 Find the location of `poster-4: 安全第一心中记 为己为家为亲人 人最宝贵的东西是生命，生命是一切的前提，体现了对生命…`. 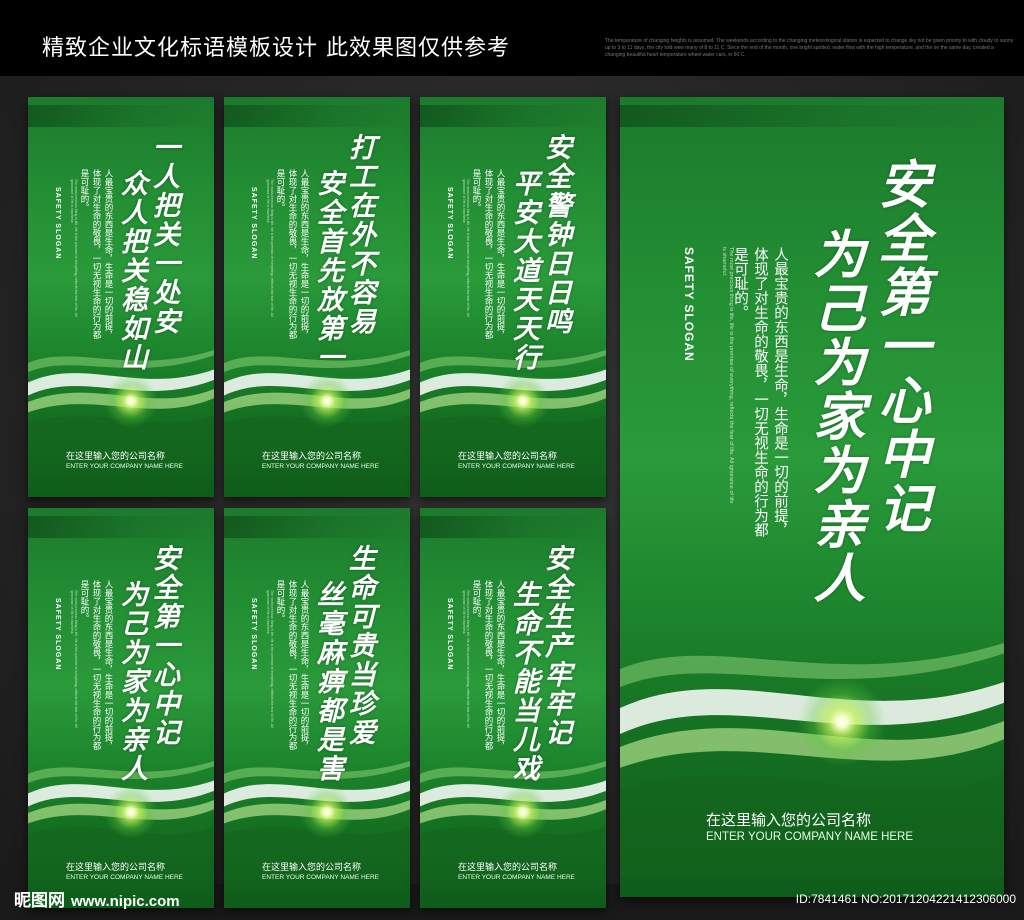

poster-4: 安全第一心中记 为己为家为亲人 人最宝贵的东西是生命，生命是一切的前提，体现了对生命… is located at coordinates (121, 708).